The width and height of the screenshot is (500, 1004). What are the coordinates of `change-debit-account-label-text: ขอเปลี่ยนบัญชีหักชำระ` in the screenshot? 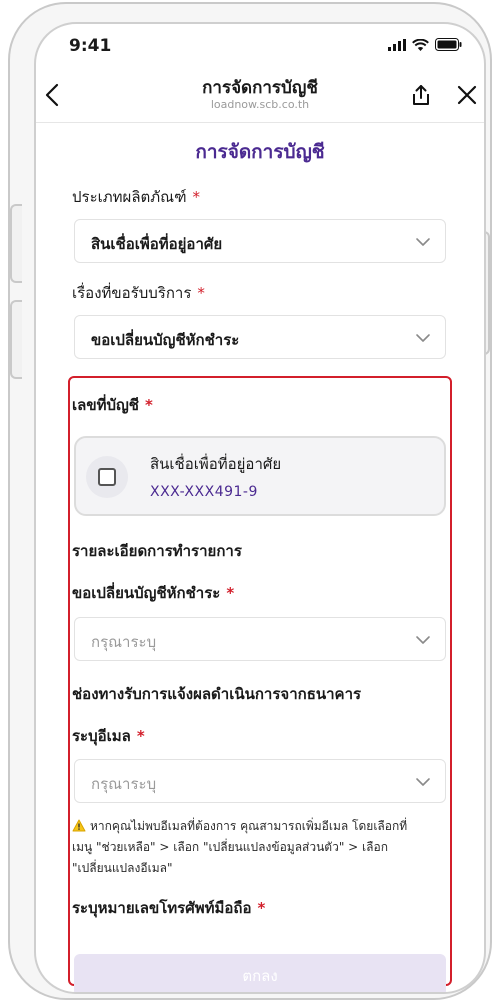 It's located at (146, 593).